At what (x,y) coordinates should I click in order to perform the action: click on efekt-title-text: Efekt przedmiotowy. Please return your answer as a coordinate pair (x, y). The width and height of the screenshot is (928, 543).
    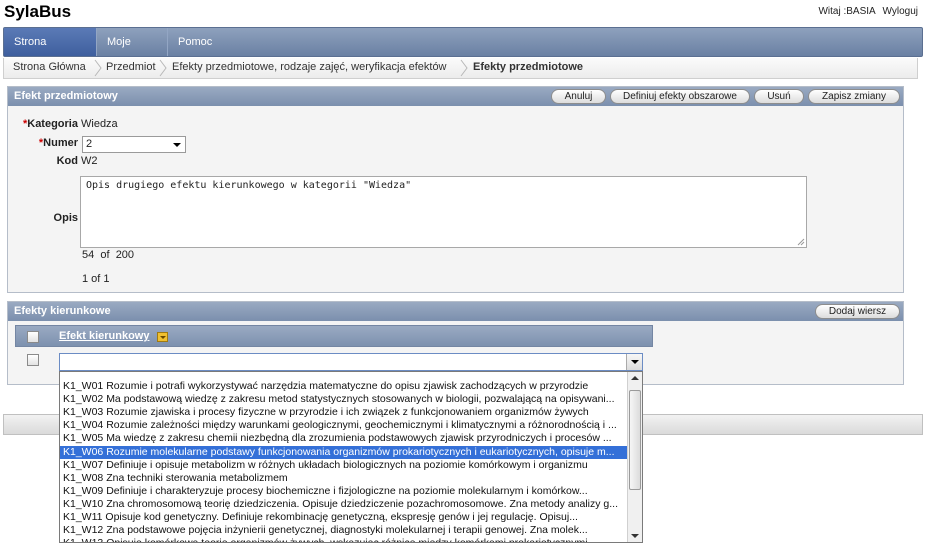
    Looking at the image, I should click on (66, 96).